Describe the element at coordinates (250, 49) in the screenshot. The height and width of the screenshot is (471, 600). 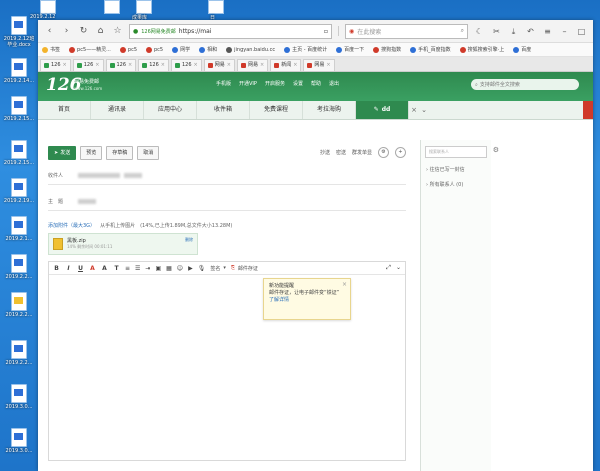
I see `bookmark-item: jingyan.baidu.cc` at that location.